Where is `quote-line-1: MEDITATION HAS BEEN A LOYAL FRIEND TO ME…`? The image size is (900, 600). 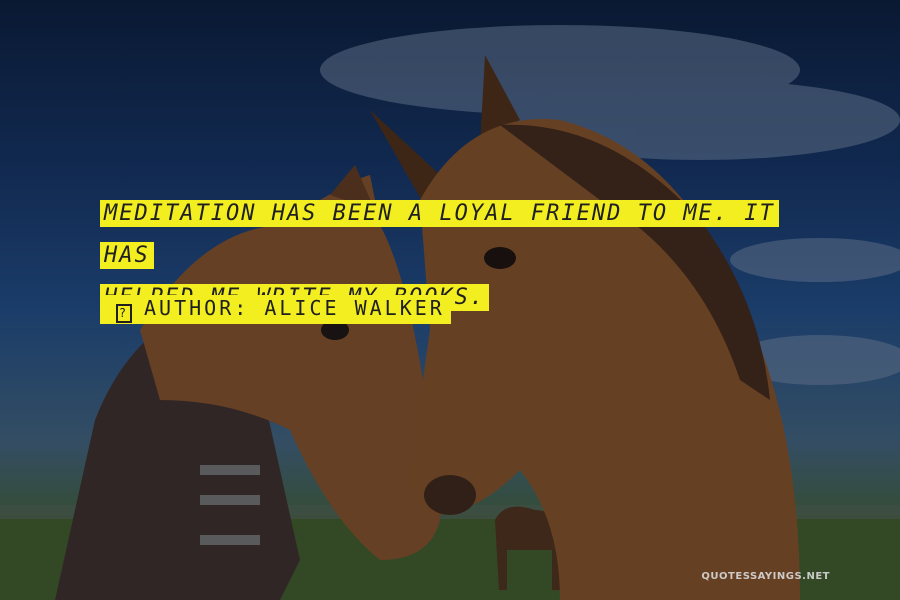
quote-line-1: MEDITATION HAS BEEN A LOYAL FRIEND TO ME… is located at coordinates (439, 234).